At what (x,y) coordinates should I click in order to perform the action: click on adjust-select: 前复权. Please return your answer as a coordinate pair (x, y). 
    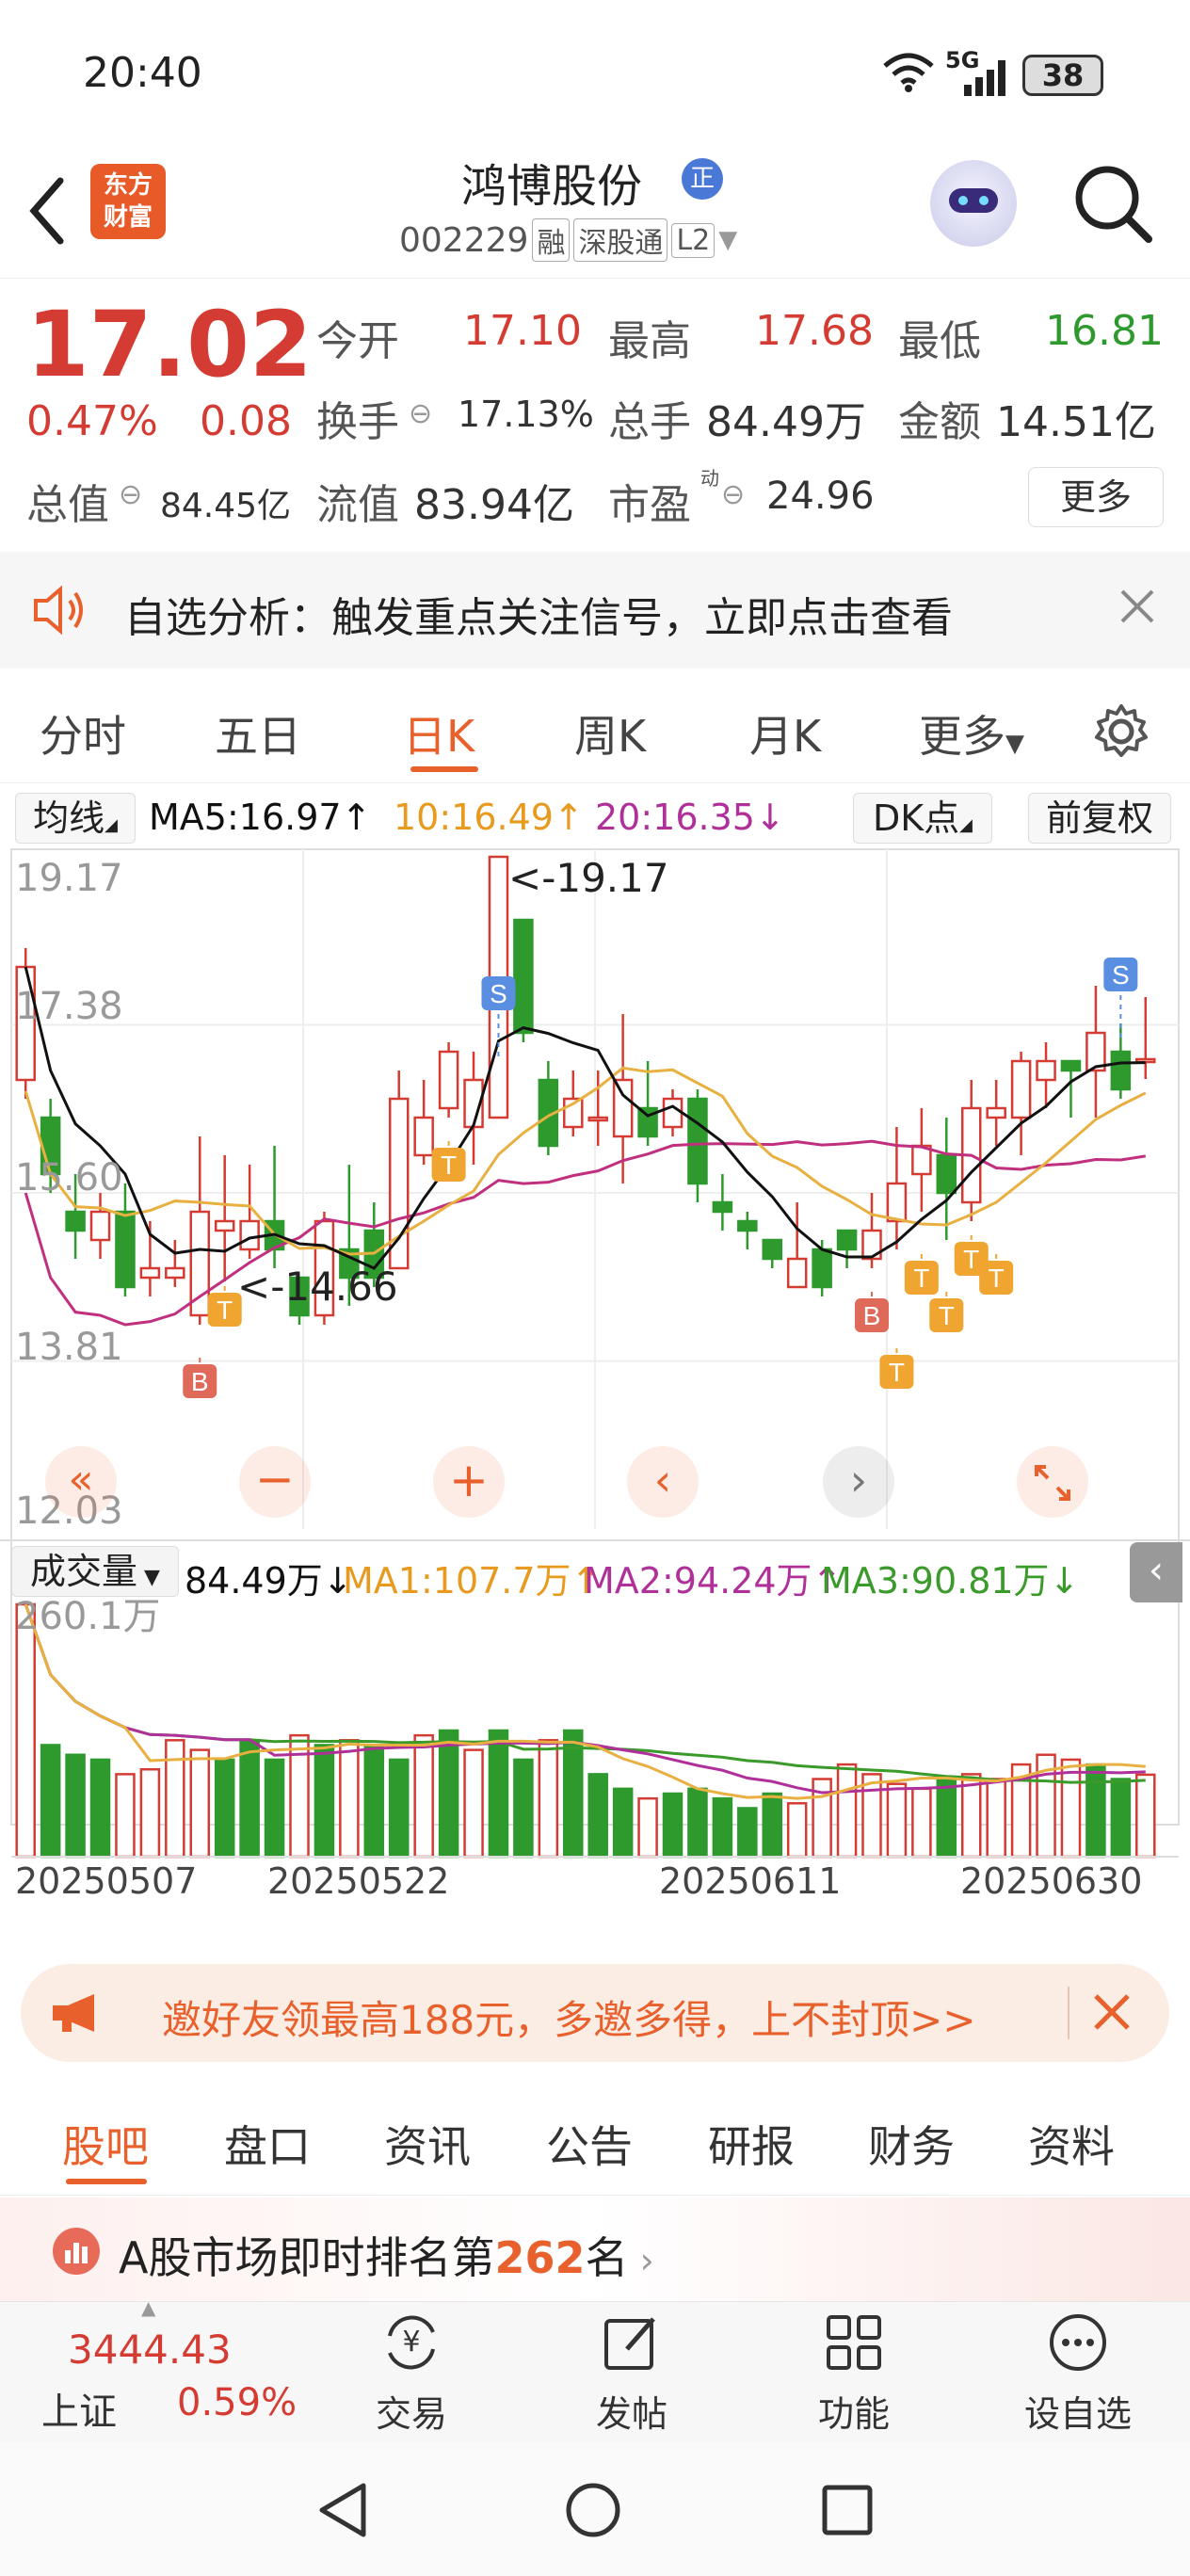
    Looking at the image, I should click on (1099, 818).